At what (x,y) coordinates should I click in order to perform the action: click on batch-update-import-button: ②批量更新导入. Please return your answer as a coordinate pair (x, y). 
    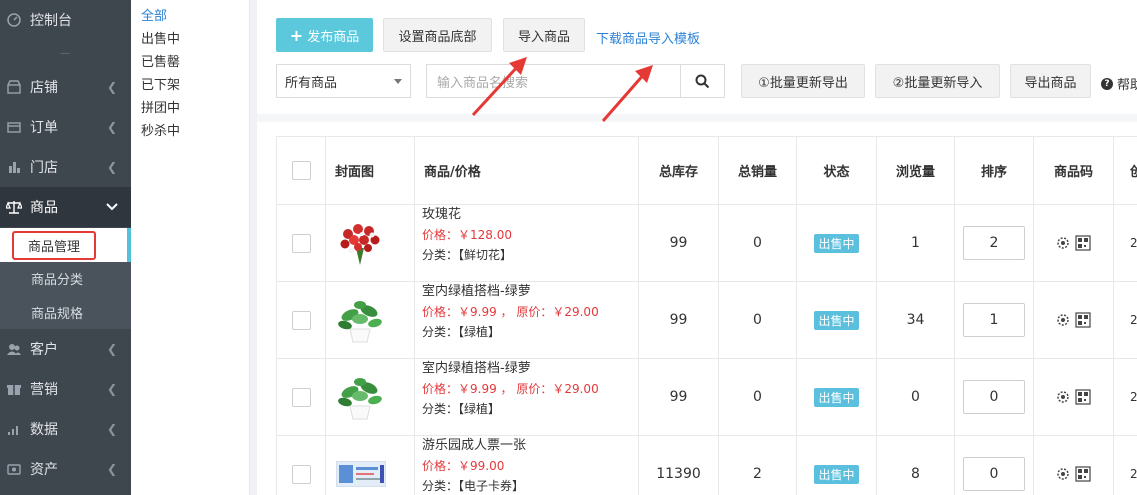
    Looking at the image, I should click on (937, 81).